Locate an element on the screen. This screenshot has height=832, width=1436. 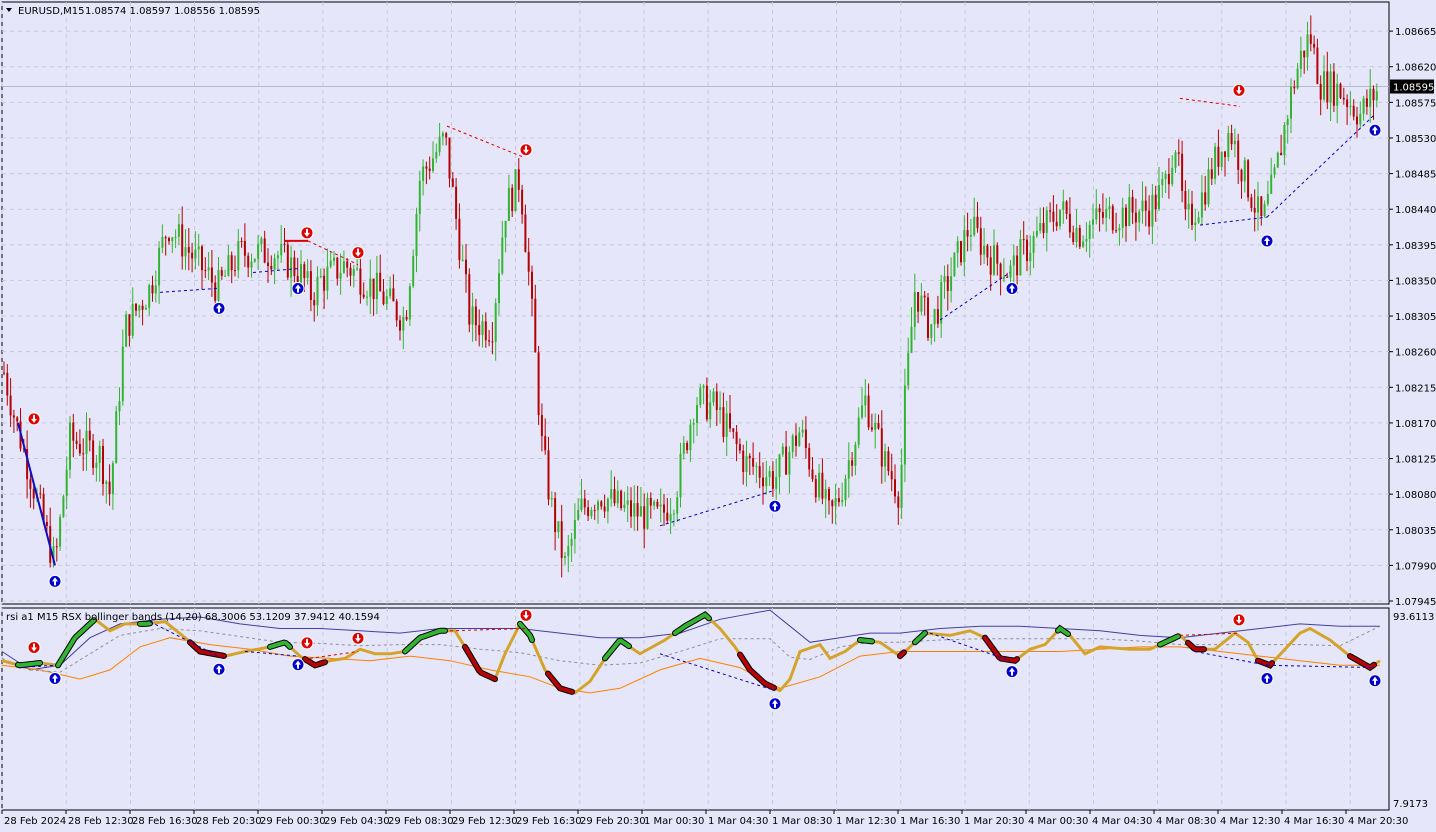
price-tick-label: 1.08485 is located at coordinates (1415, 175).